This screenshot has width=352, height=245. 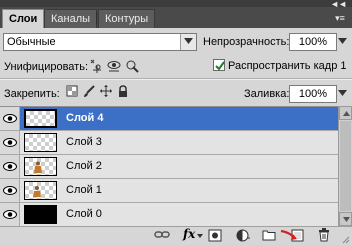 I want to click on opacity-label: Непрозрачность:, so click(x=246, y=42).